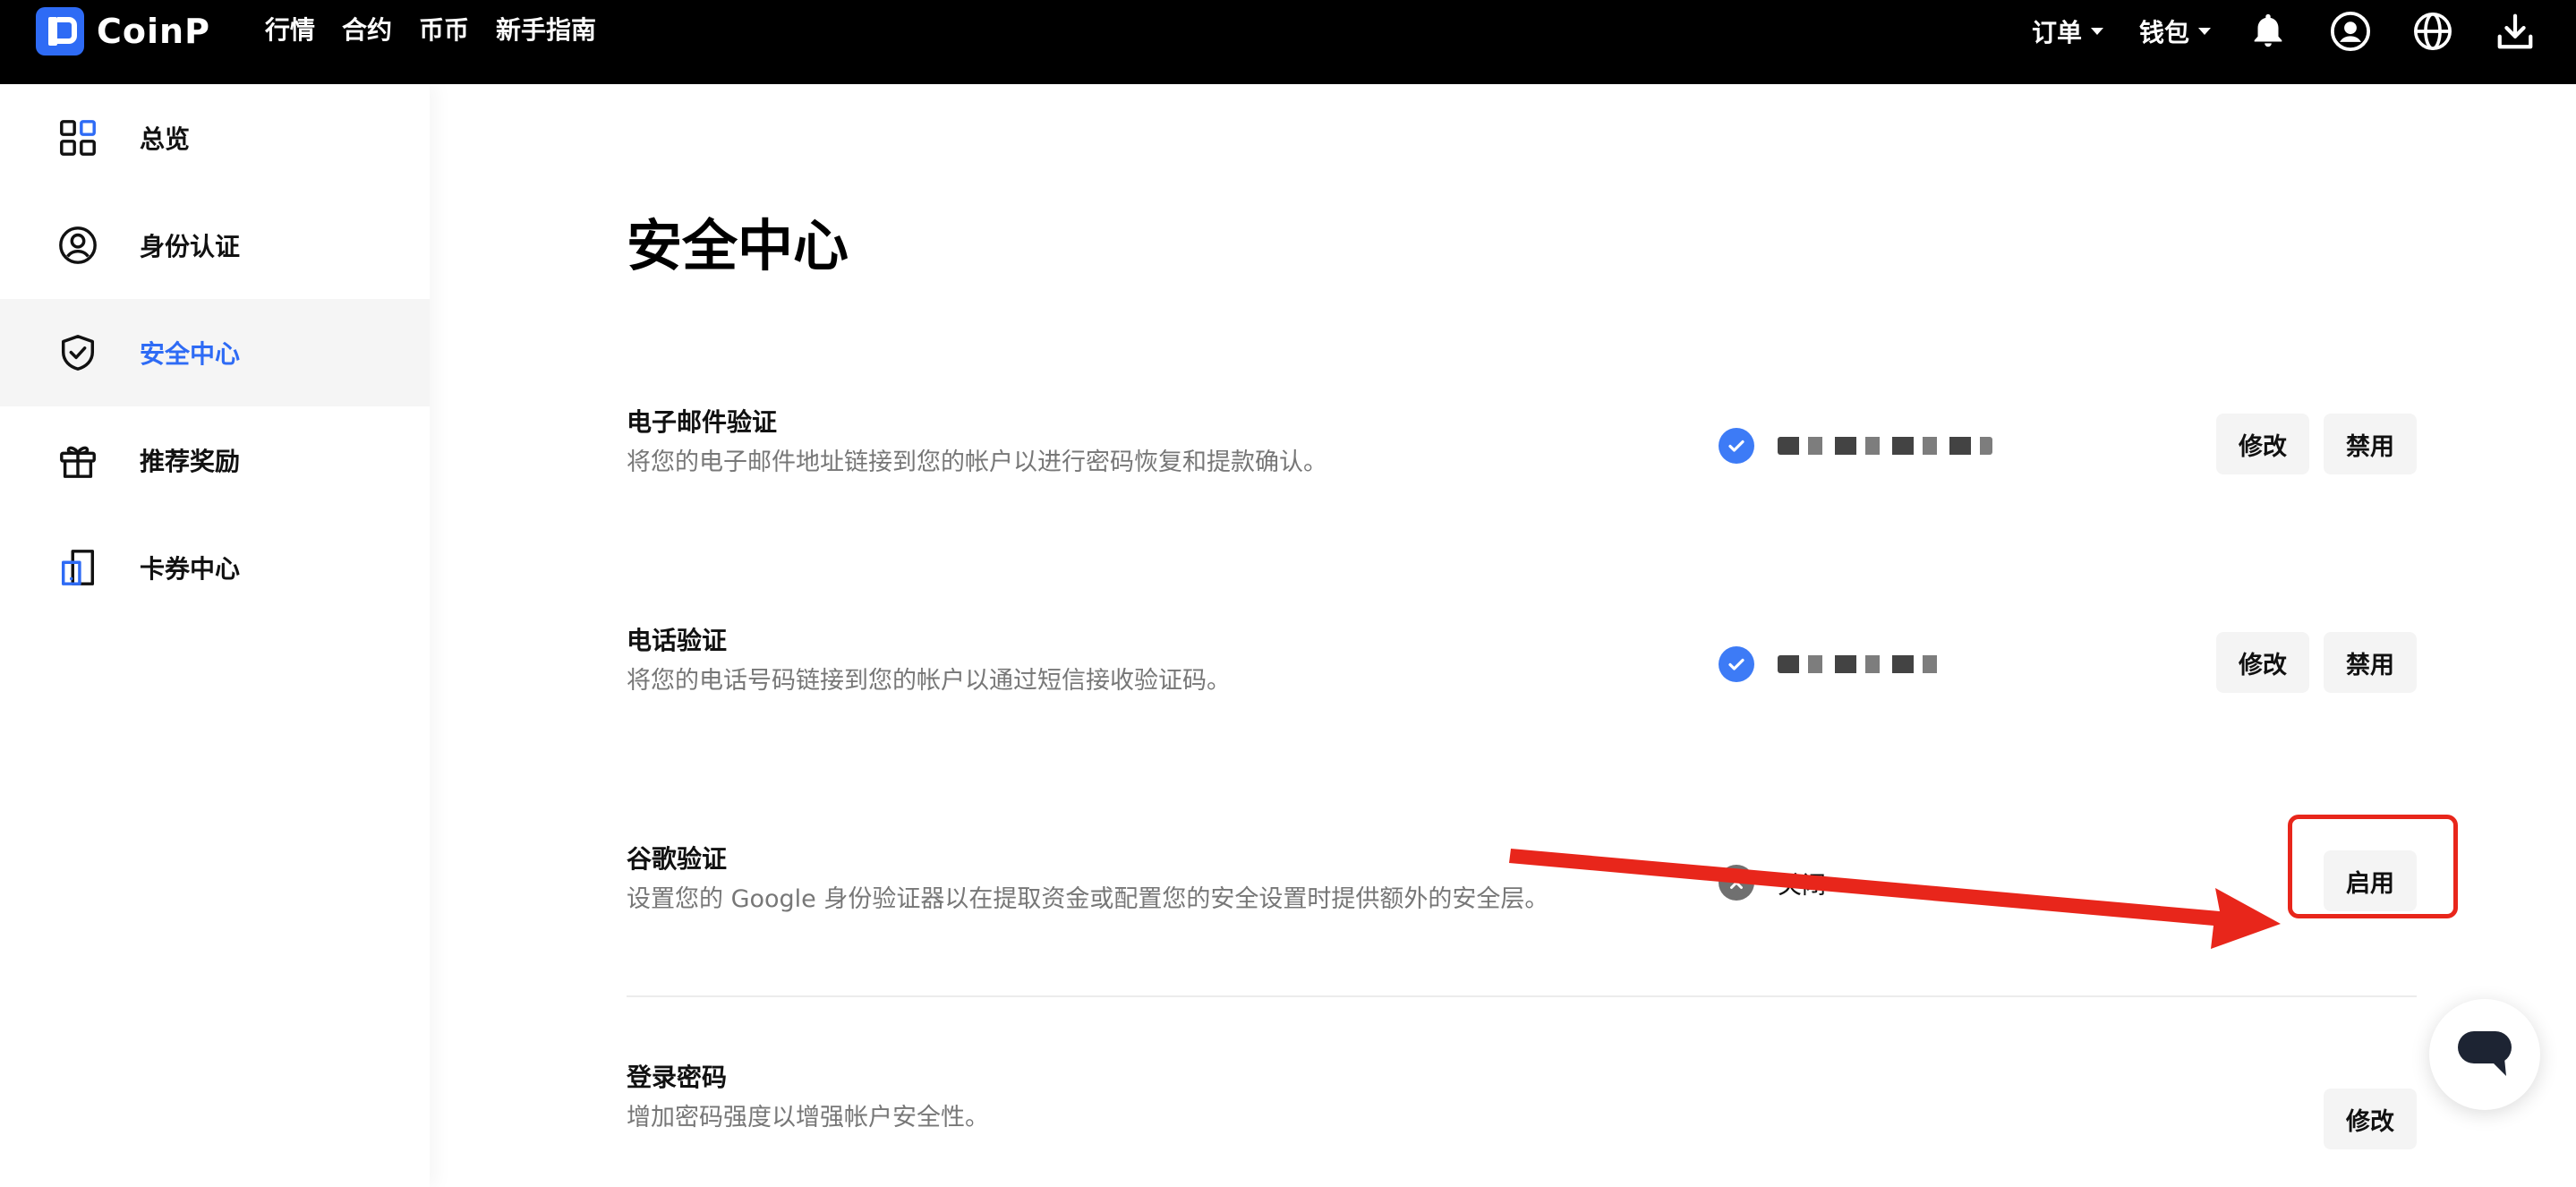 The height and width of the screenshot is (1187, 2576). What do you see at coordinates (929, 681) in the screenshot?
I see `phone-verification-desc: 将您的电话号码链接到您的帐户以通过短信接收验证码。` at bounding box center [929, 681].